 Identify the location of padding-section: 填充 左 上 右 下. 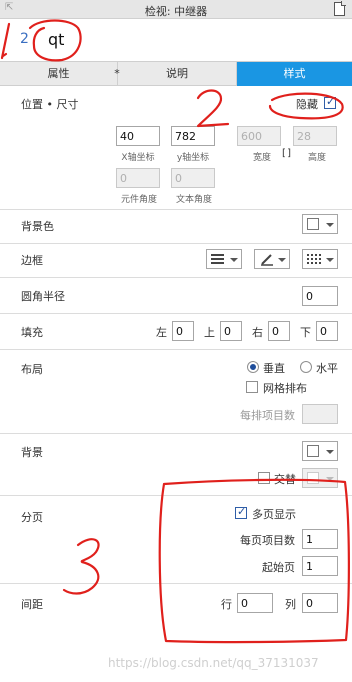
(176, 332).